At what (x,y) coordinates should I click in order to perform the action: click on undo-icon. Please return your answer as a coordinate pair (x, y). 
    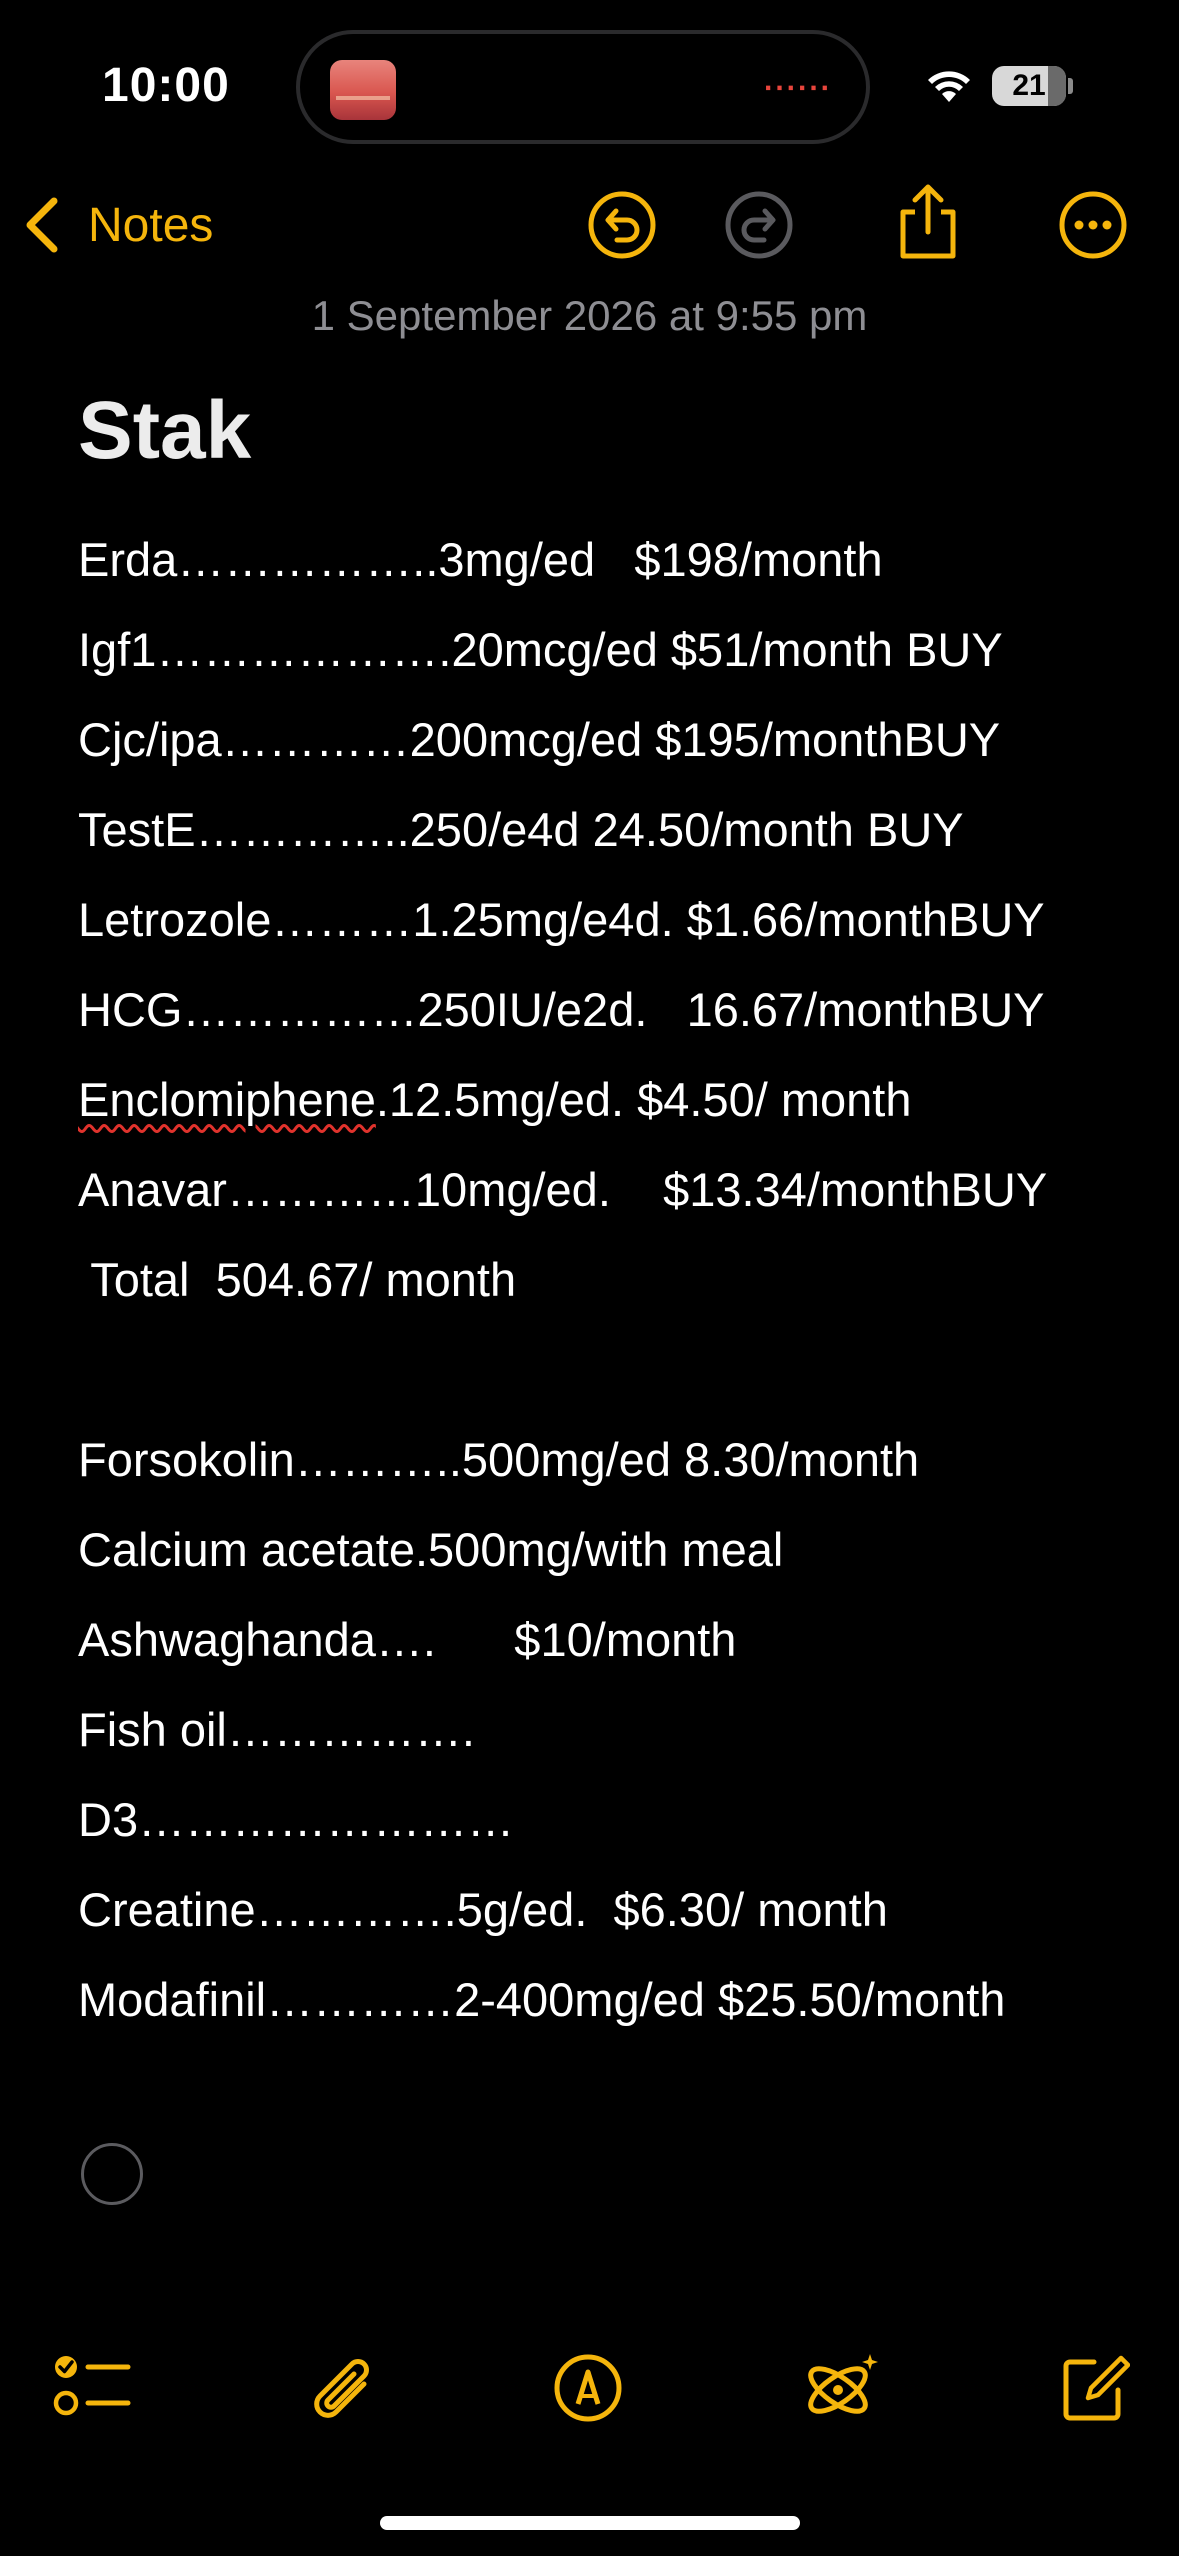
    Looking at the image, I should click on (622, 225).